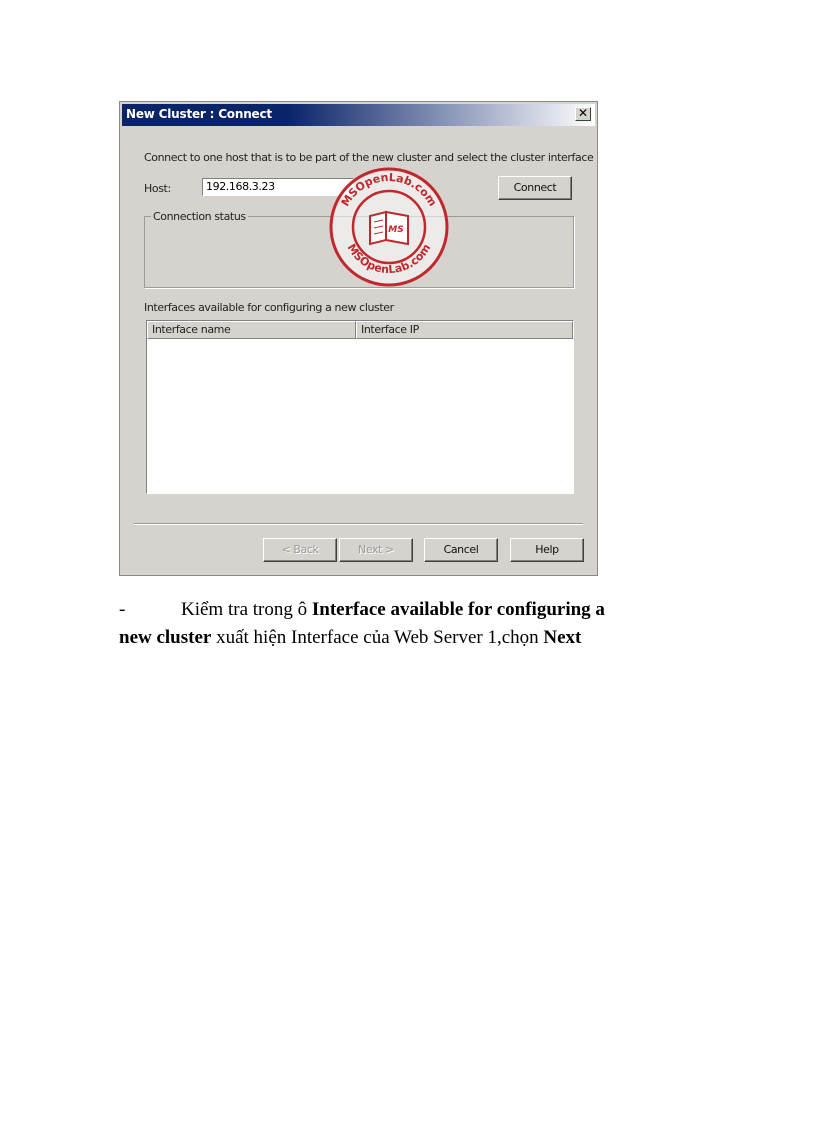 This screenshot has height=1123, width=816. I want to click on help-button: Help, so click(547, 550).